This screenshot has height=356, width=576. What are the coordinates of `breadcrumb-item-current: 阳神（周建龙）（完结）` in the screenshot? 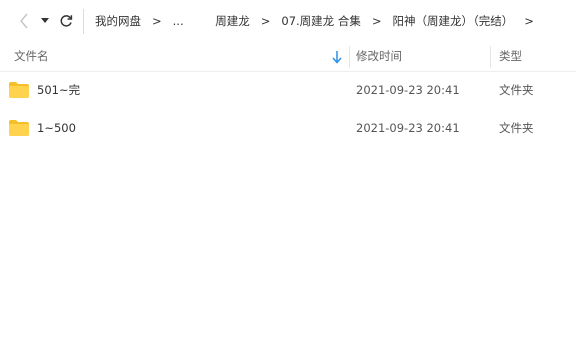 It's located at (452, 21).